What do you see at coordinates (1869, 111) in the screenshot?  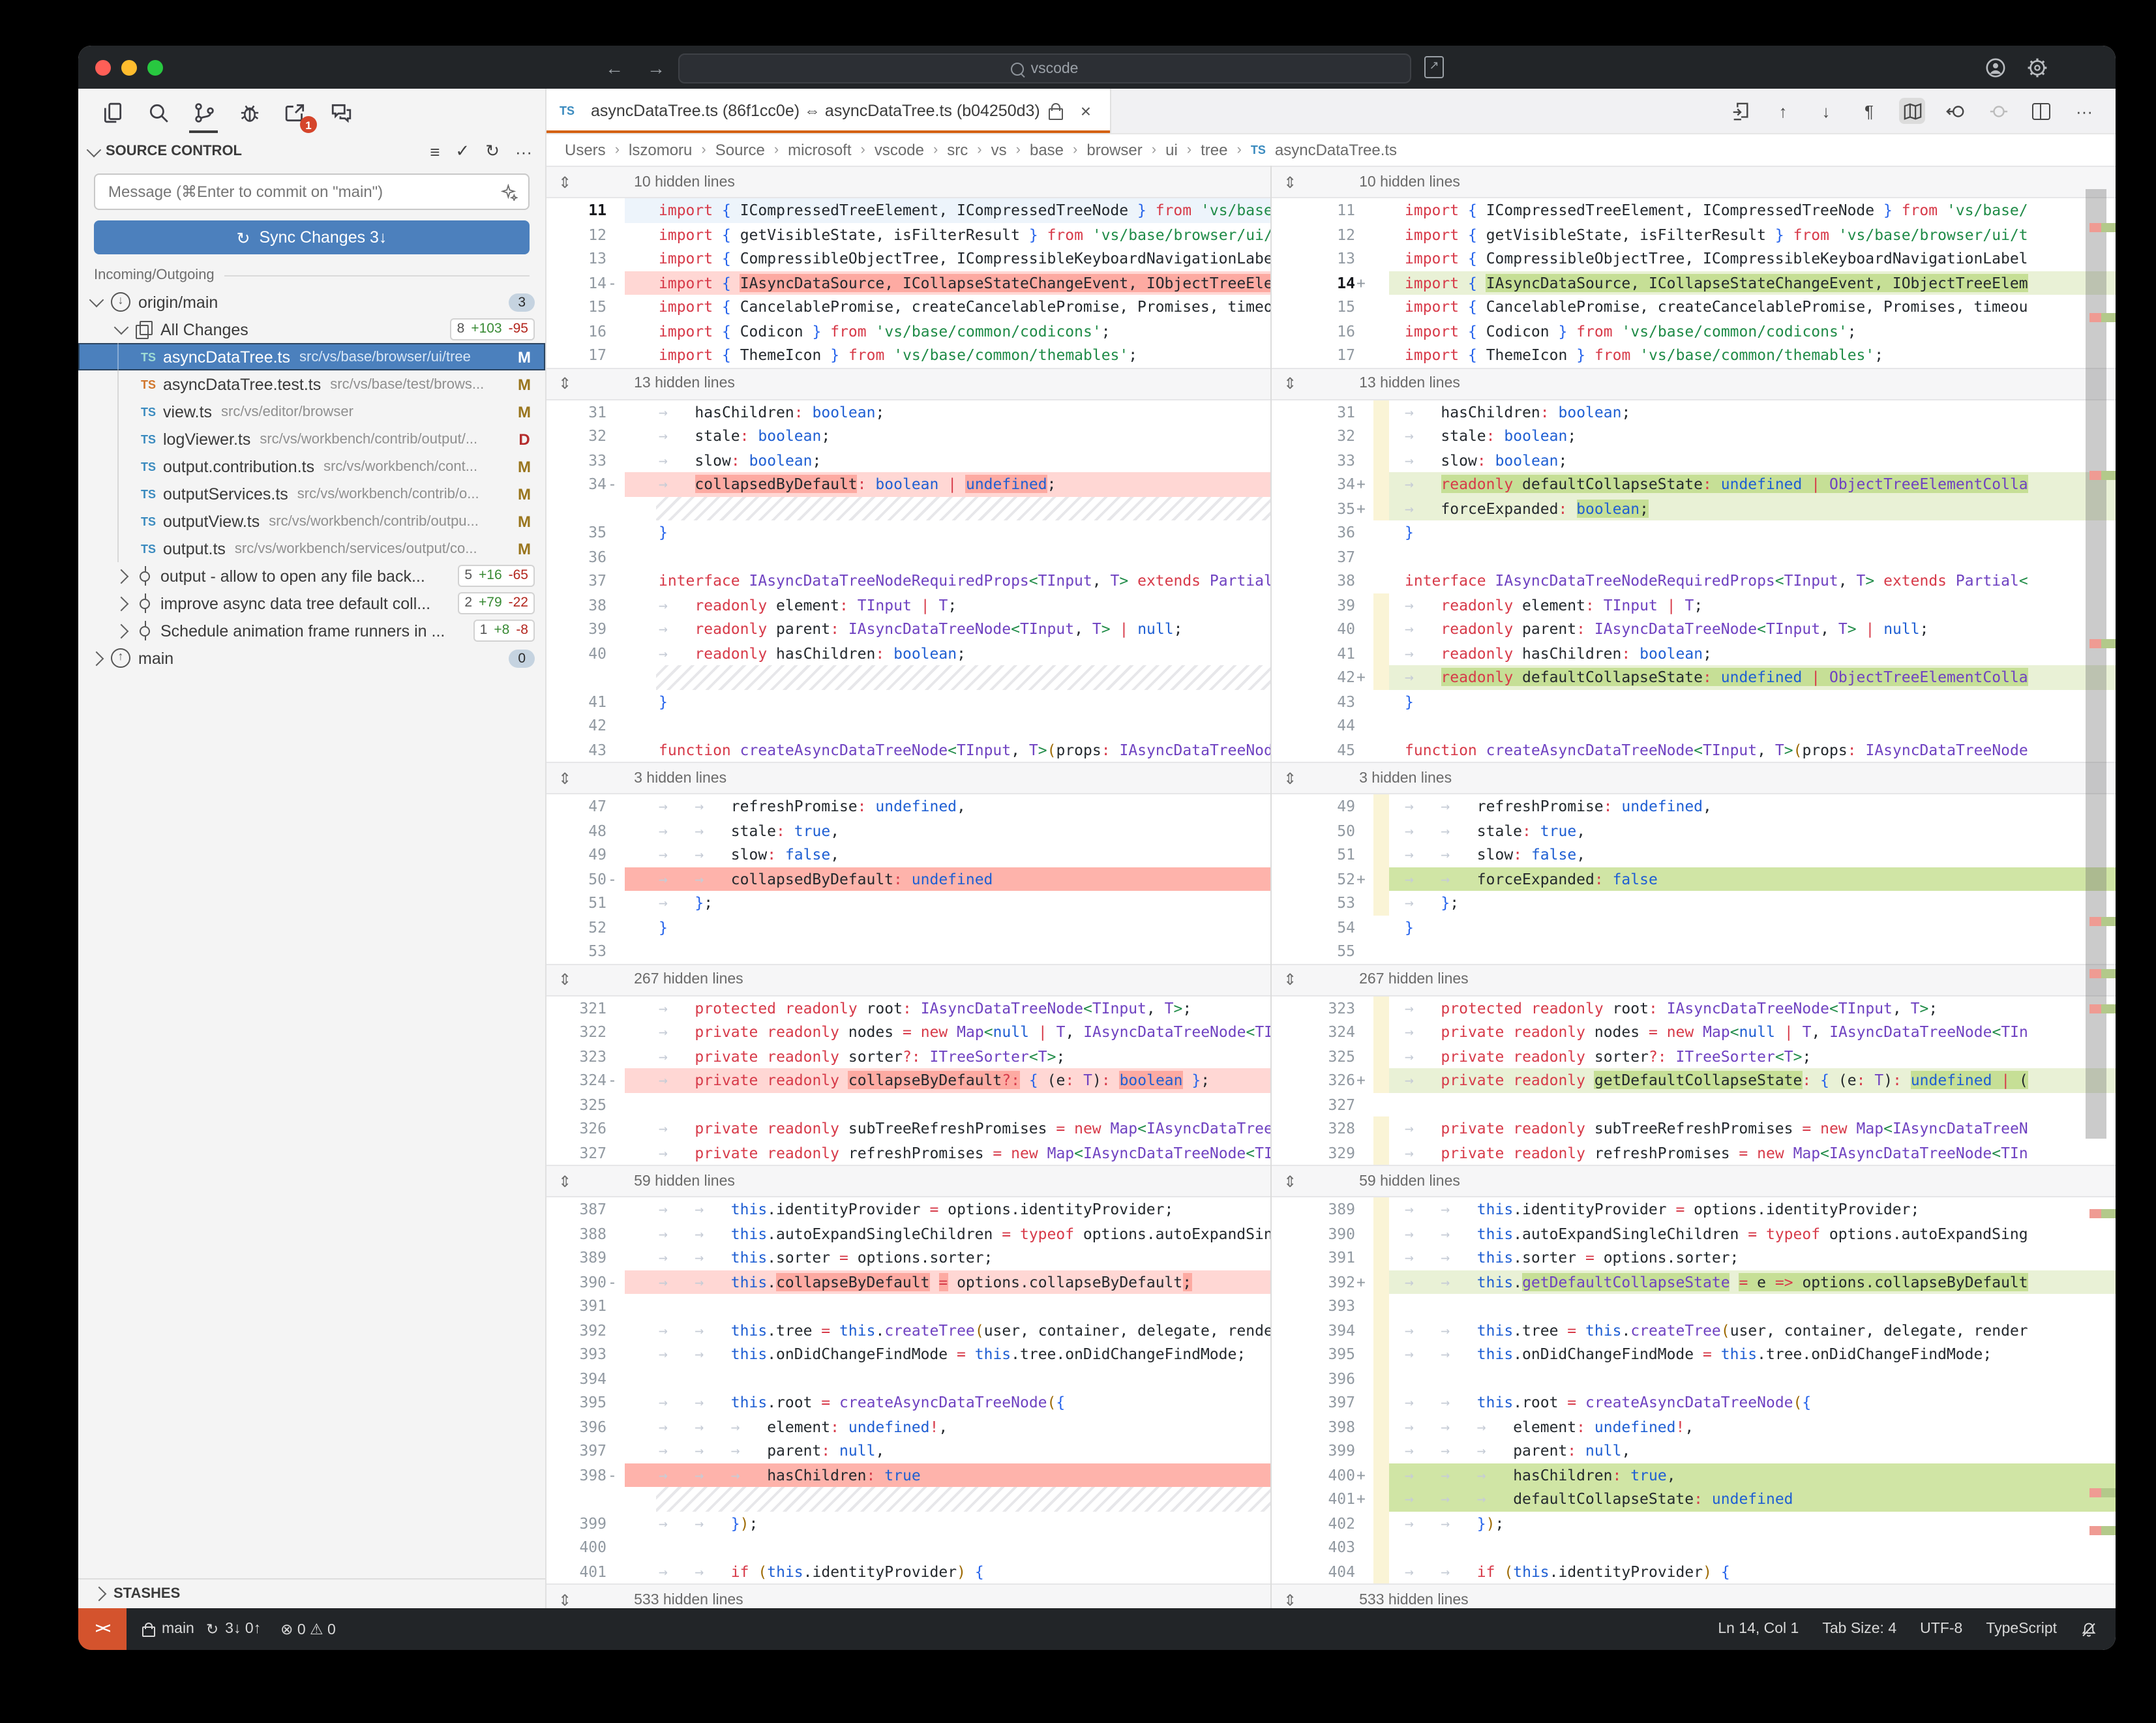 I see `whitespace-toggle-icon: ¶` at bounding box center [1869, 111].